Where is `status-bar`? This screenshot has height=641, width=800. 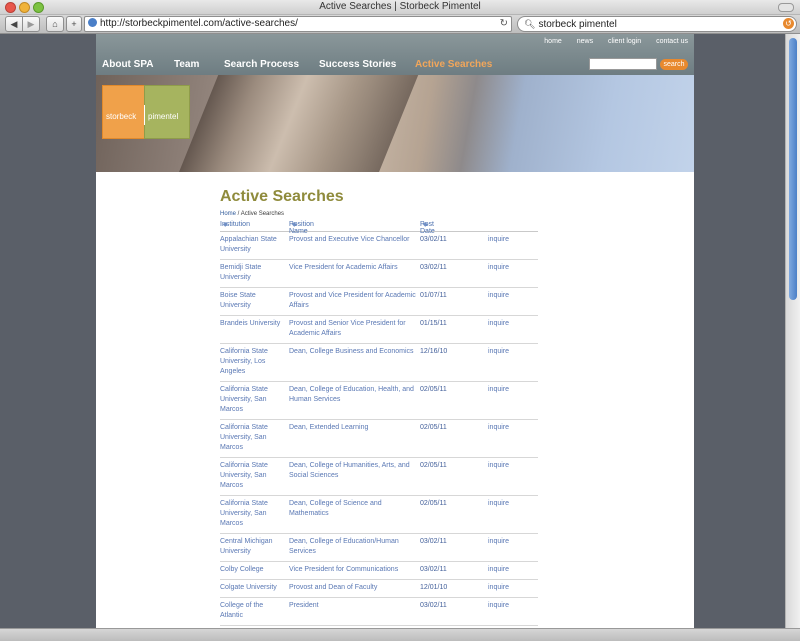 status-bar is located at coordinates (400, 634).